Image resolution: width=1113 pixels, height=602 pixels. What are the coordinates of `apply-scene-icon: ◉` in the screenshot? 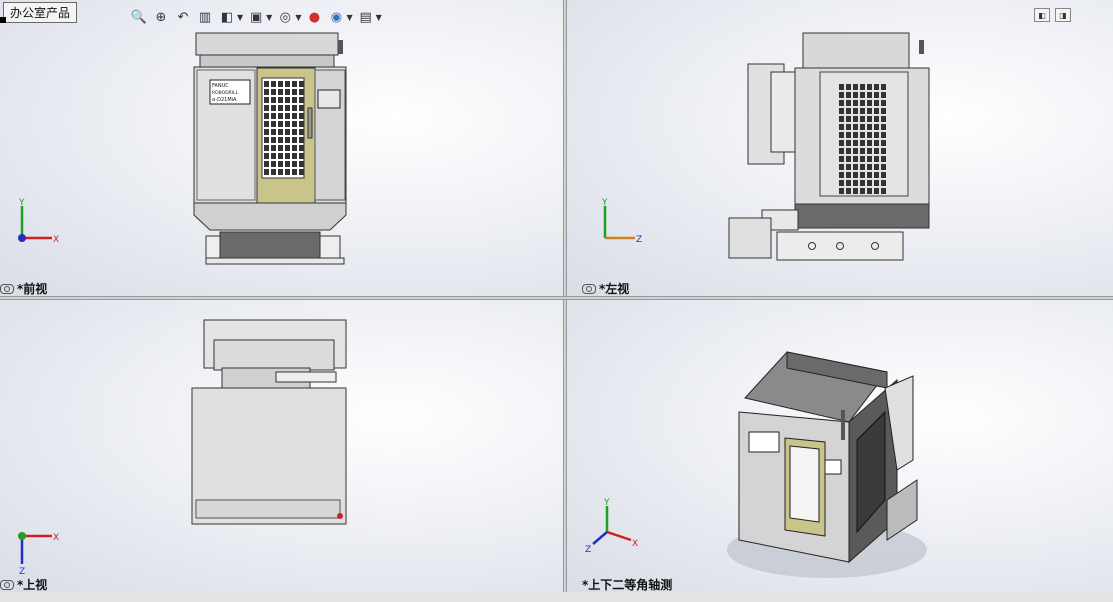 It's located at (336, 17).